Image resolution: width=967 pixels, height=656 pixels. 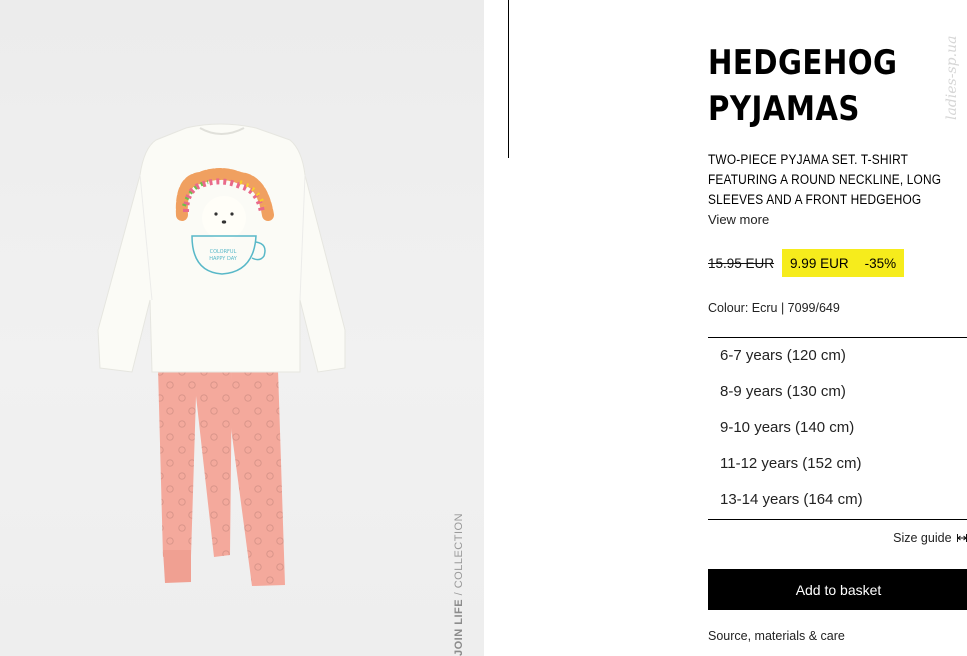 I want to click on view-more-link: View more, so click(x=738, y=219).